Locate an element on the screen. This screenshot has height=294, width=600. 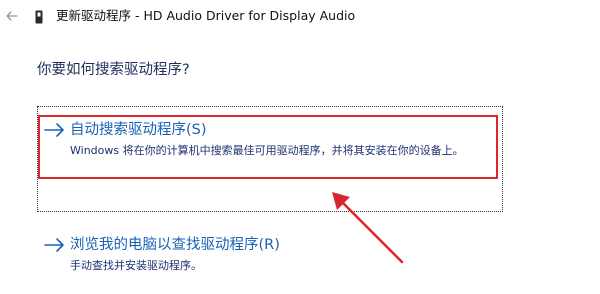
device-icon is located at coordinates (39, 16).